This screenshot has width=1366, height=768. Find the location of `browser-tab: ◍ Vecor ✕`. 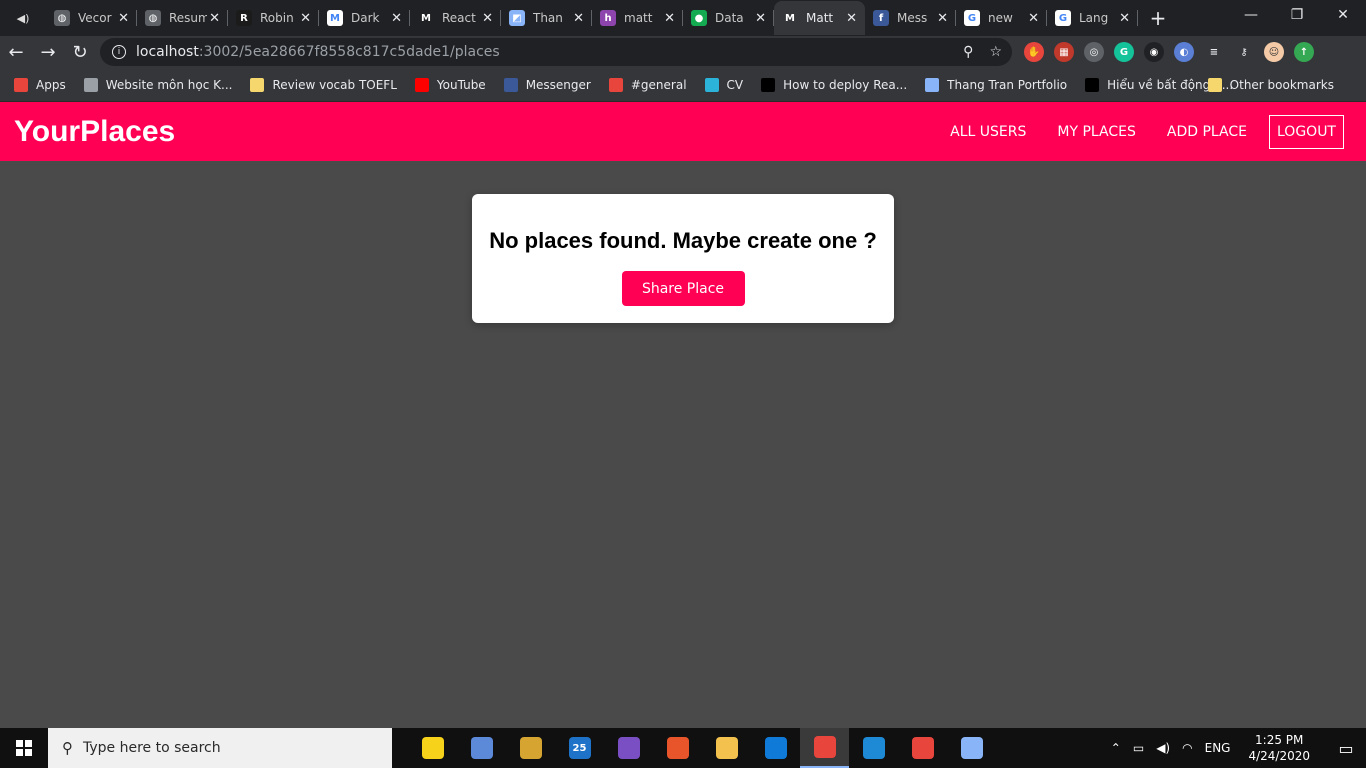

browser-tab: ◍ Vecor ✕ is located at coordinates (91, 18).